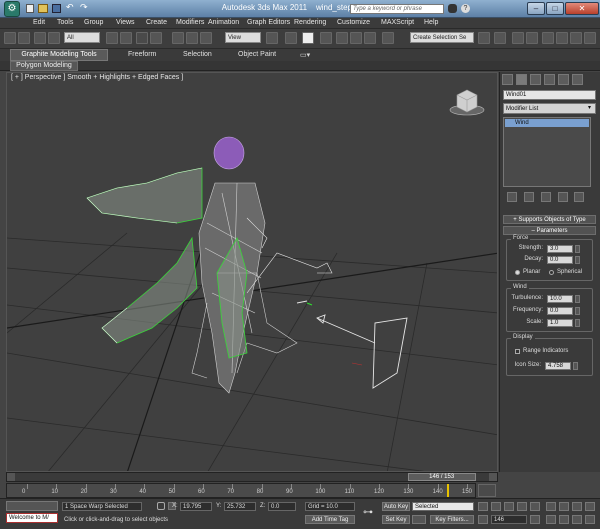  Describe the element at coordinates (582, 8) in the screenshot. I see `close-button: ✕` at that location.